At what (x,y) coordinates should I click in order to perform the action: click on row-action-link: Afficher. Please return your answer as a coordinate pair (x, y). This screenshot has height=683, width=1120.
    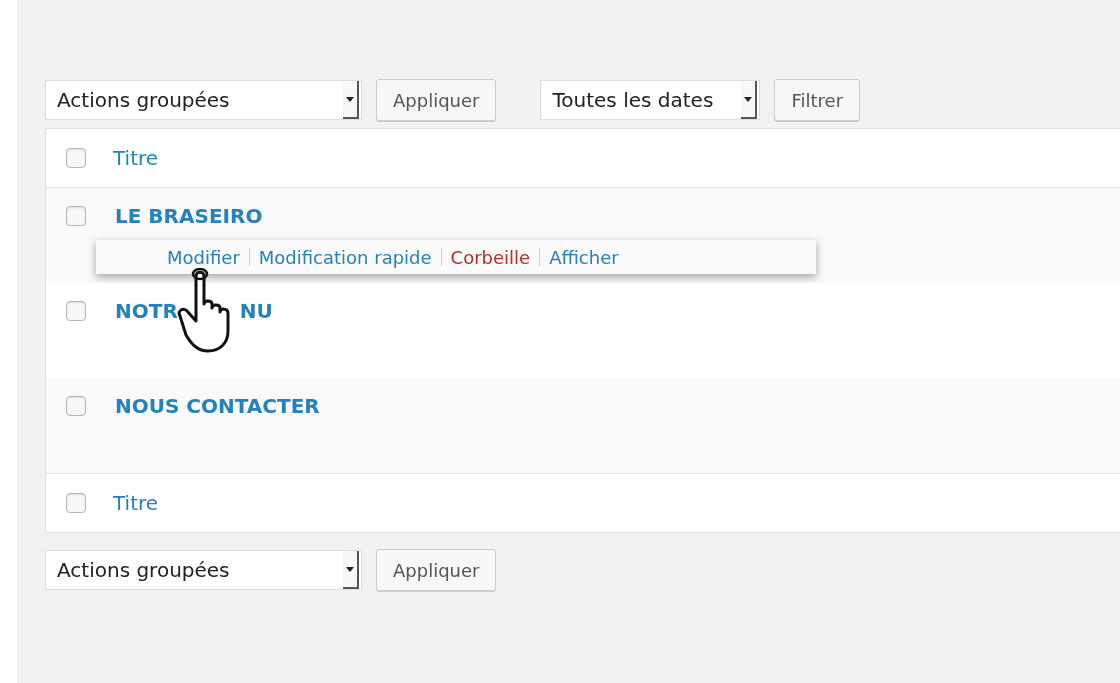
    Looking at the image, I should click on (584, 257).